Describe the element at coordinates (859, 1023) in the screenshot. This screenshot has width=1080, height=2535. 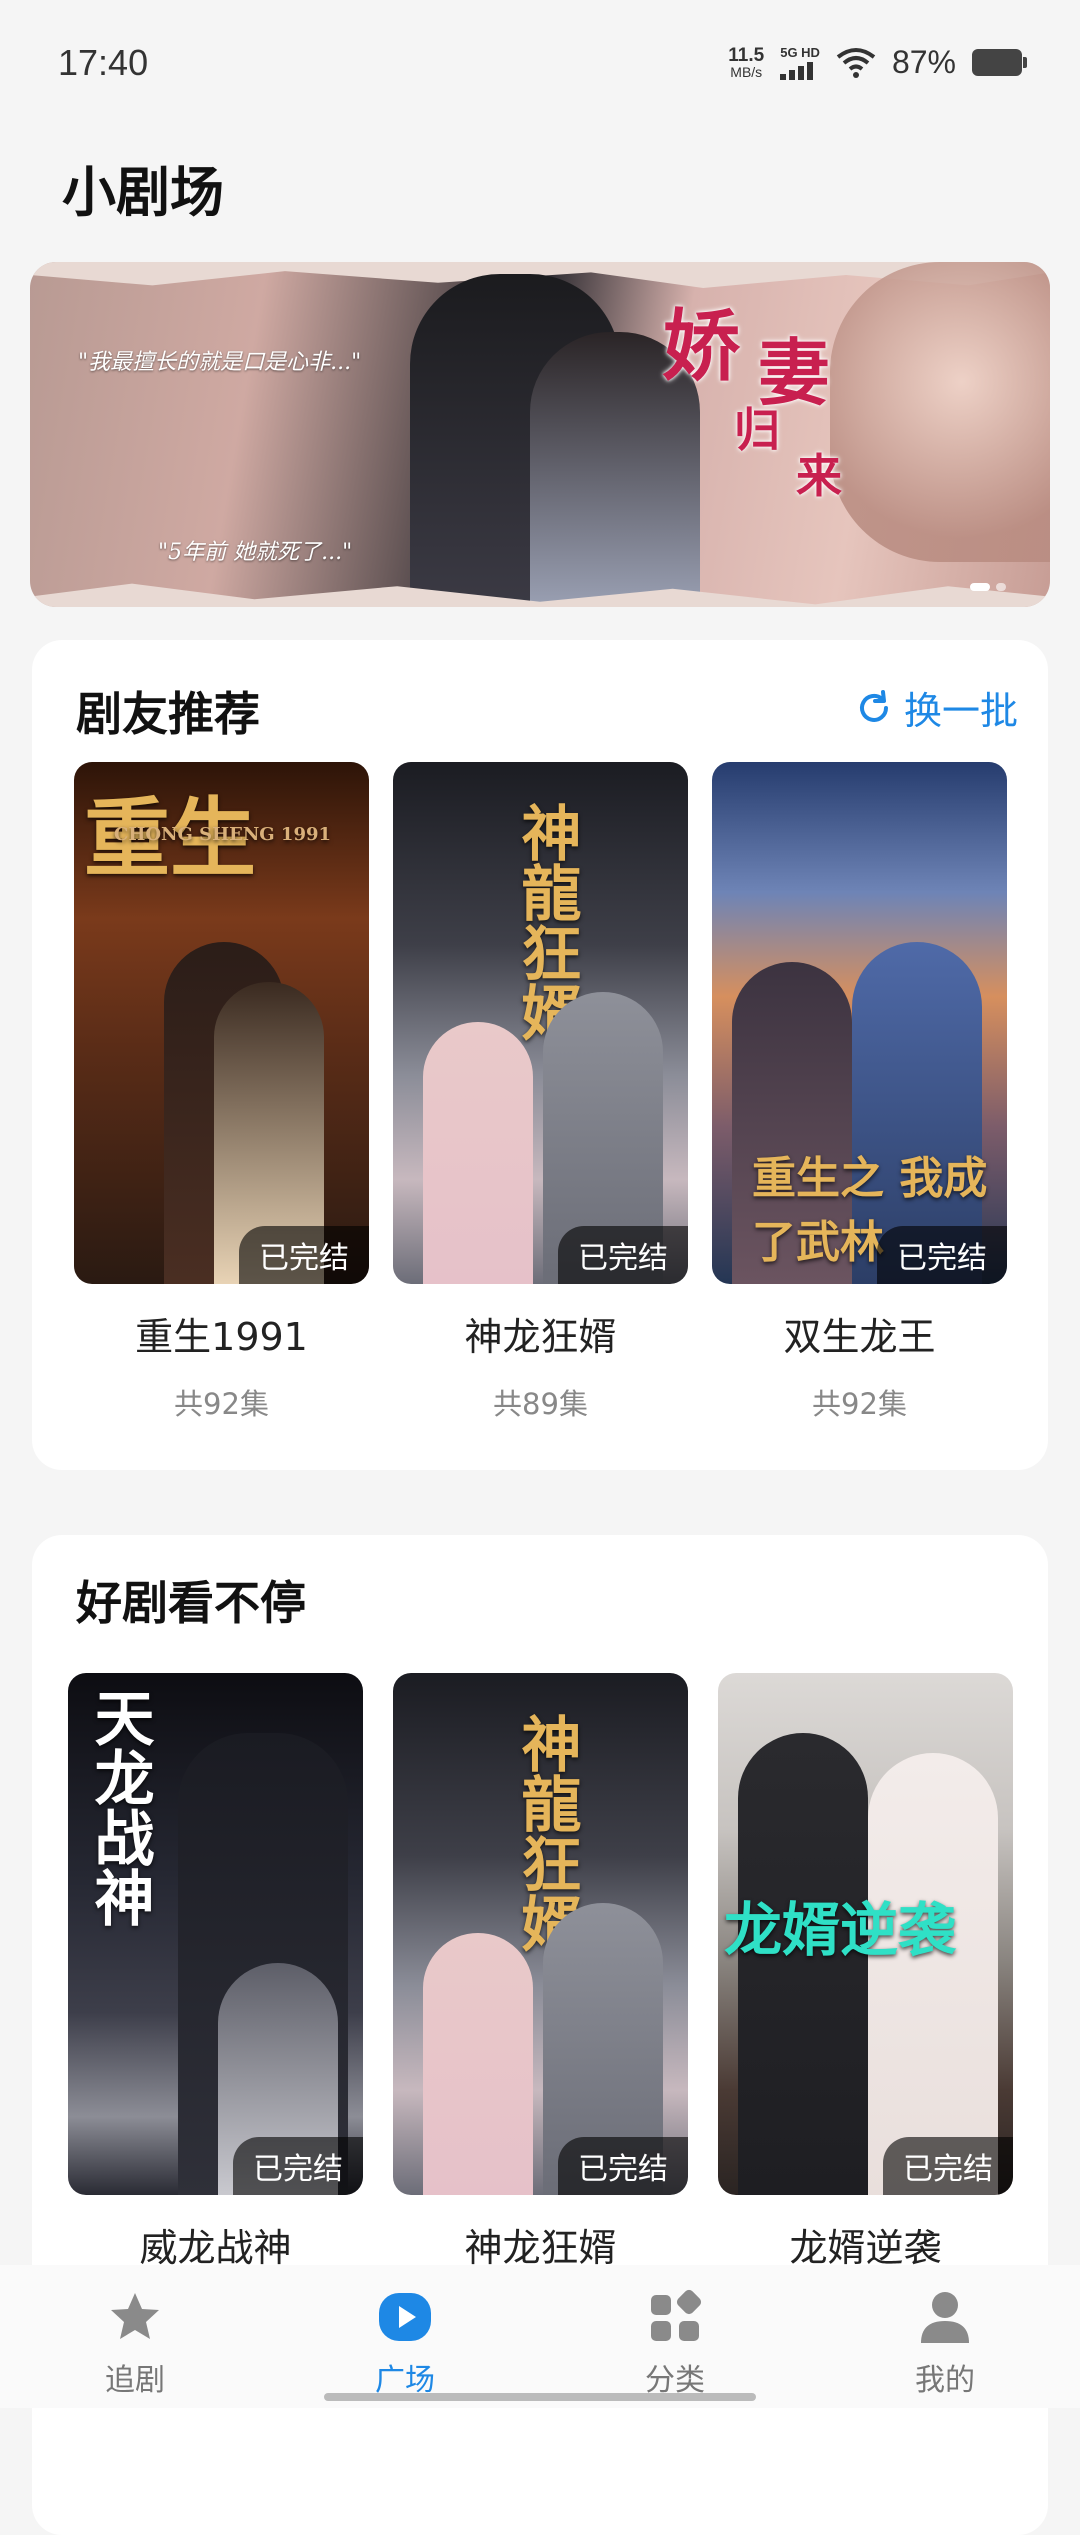
I see `drama-poster: 重生之 我成了武林 已完结` at that location.